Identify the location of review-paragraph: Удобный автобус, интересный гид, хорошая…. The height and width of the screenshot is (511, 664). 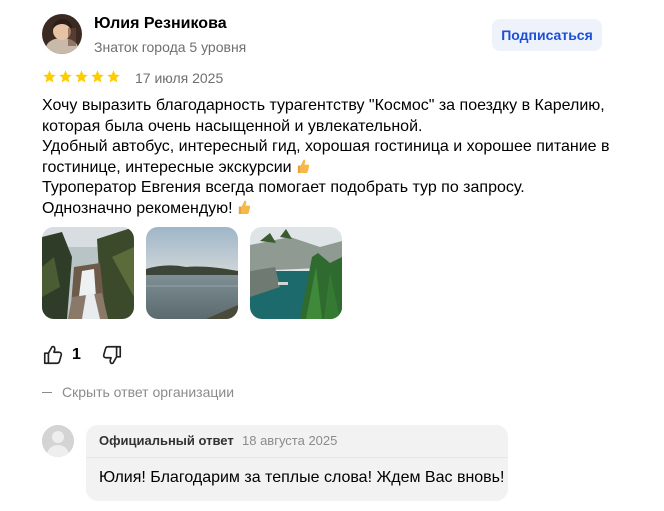
(332, 157).